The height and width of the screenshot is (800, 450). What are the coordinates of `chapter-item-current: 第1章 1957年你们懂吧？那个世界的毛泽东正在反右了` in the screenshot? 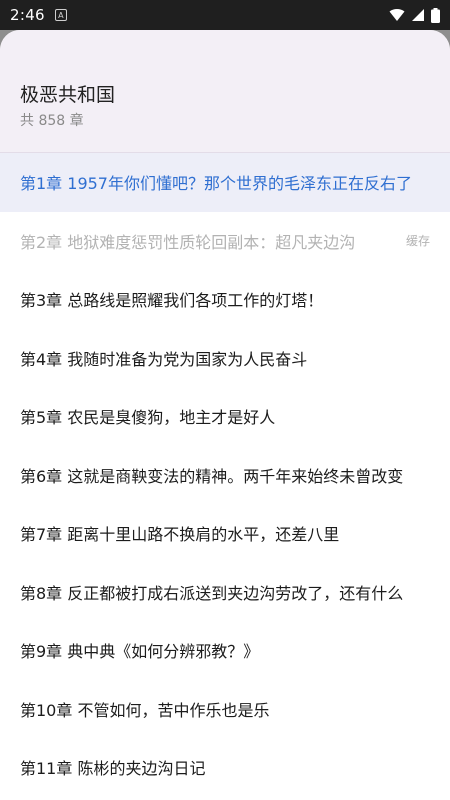 It's located at (225, 182).